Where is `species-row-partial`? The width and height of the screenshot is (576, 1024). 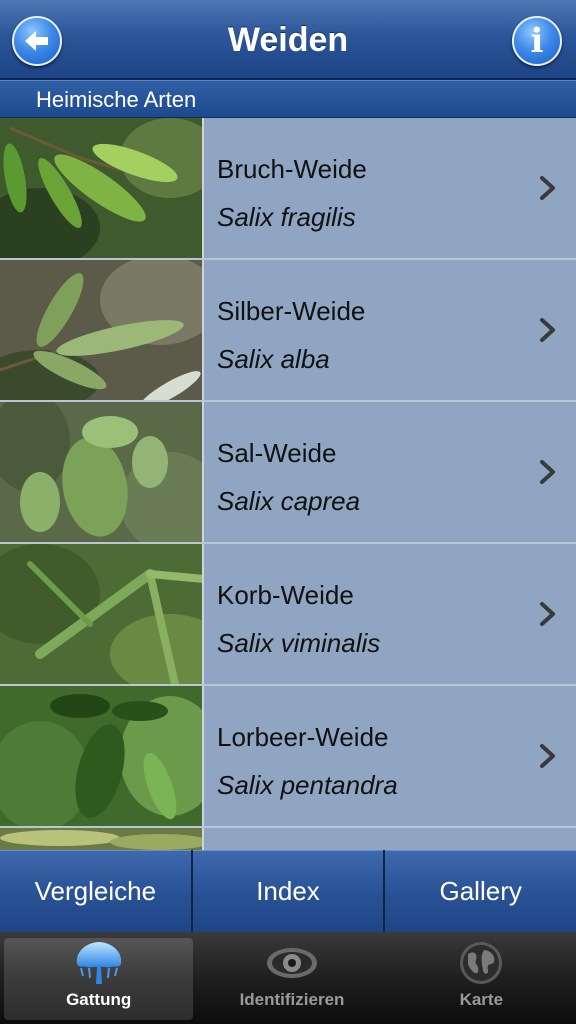 species-row-partial is located at coordinates (288, 839).